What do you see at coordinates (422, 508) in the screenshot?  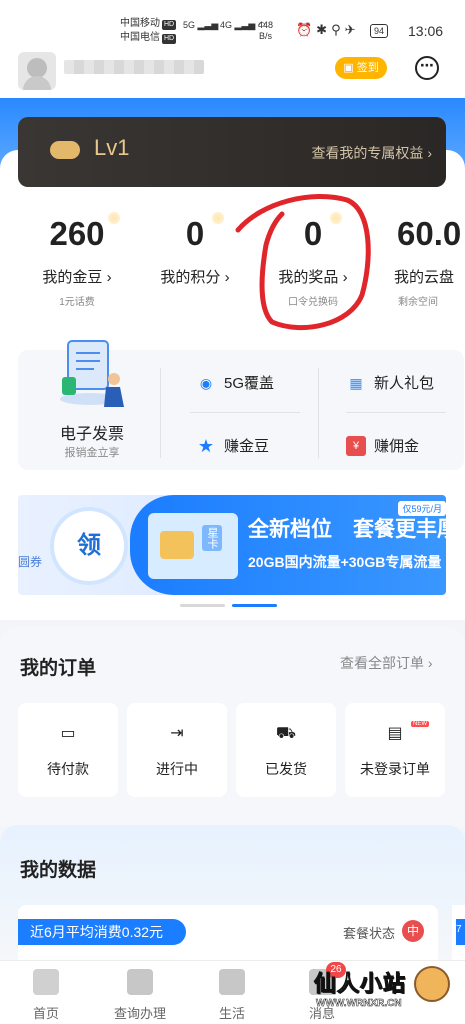 I see `price-badge: 仅59元/月` at bounding box center [422, 508].